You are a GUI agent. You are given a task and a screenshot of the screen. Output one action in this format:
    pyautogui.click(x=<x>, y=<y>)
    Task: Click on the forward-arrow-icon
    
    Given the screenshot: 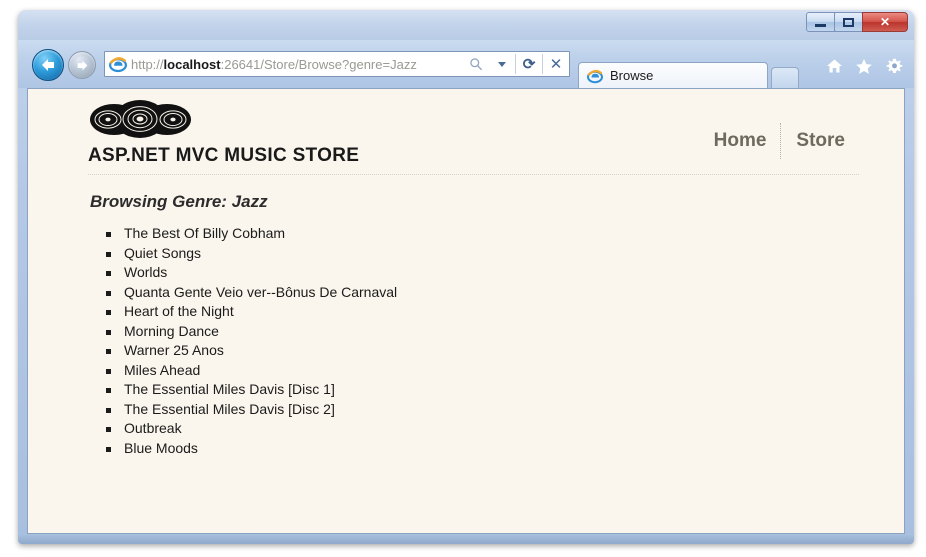 What is the action you would take?
    pyautogui.click(x=82, y=65)
    